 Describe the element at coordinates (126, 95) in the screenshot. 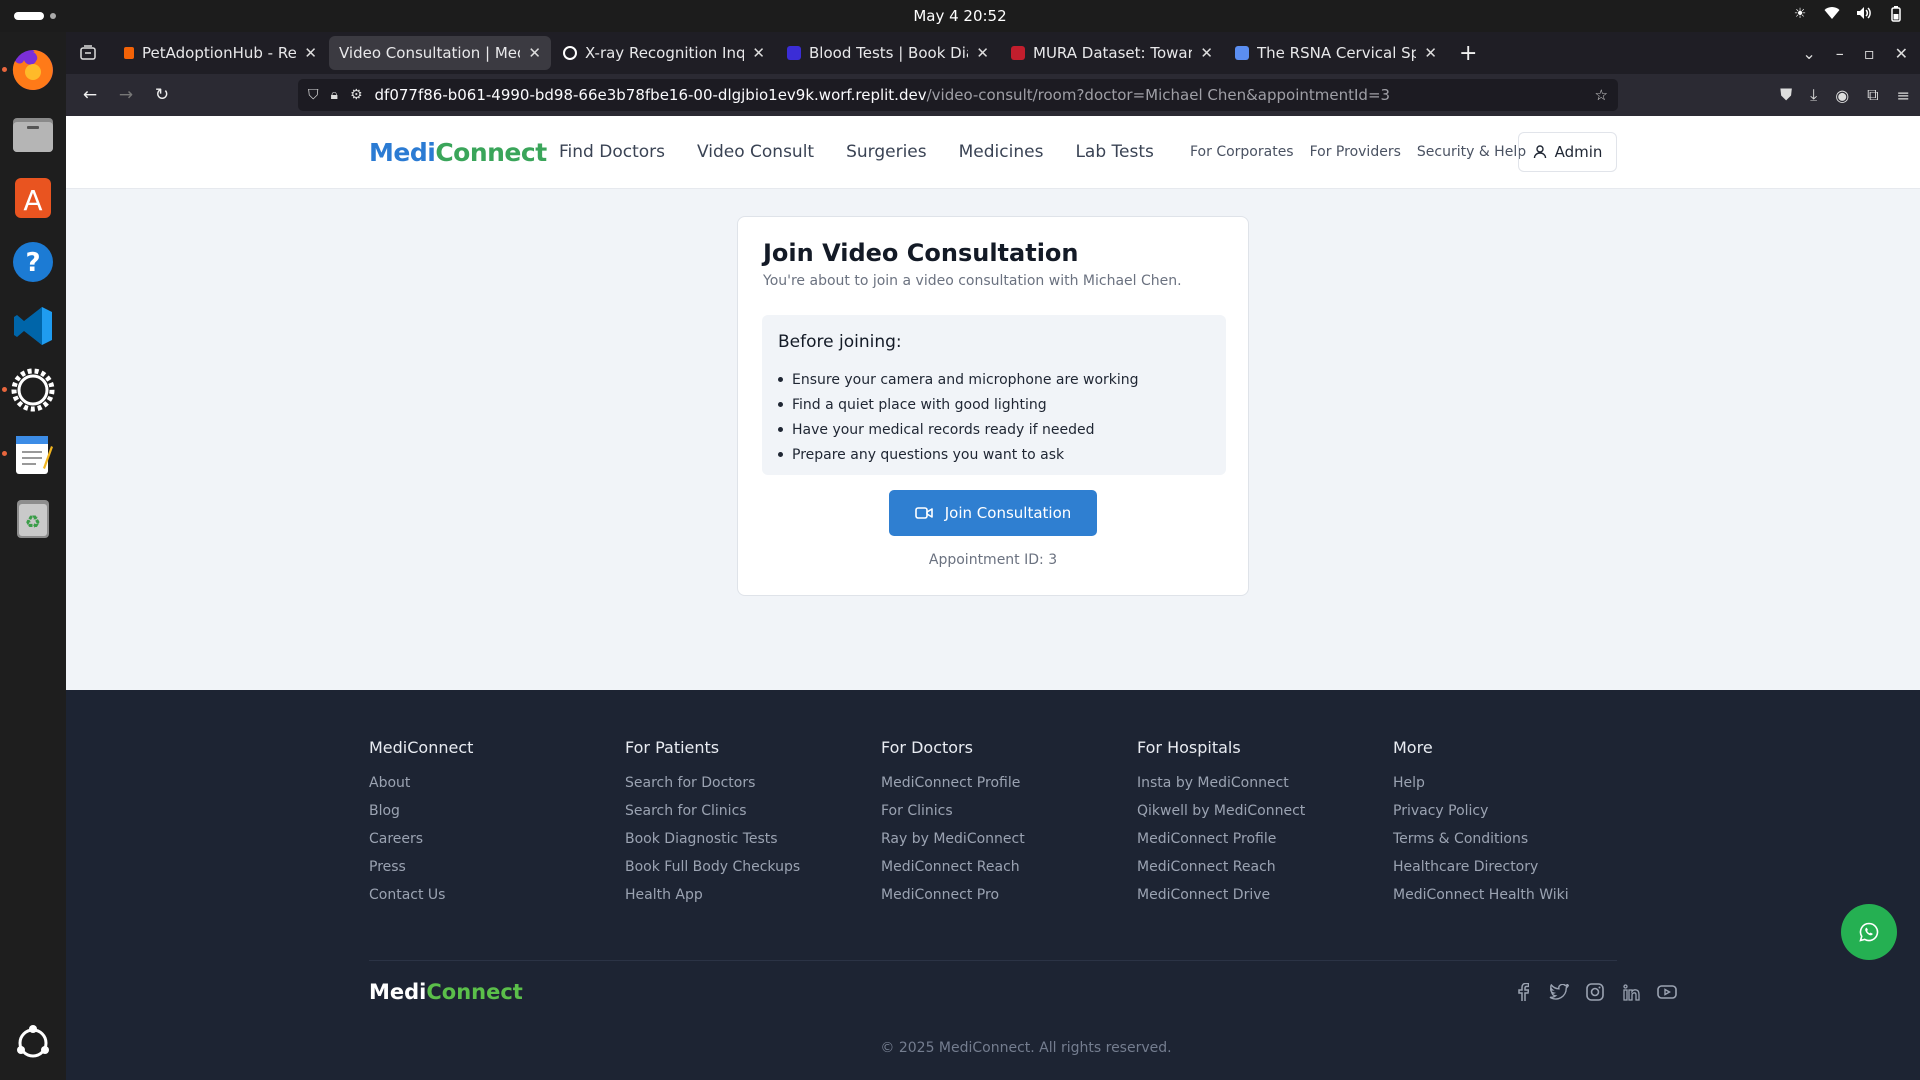

I see `forward-button: →` at that location.